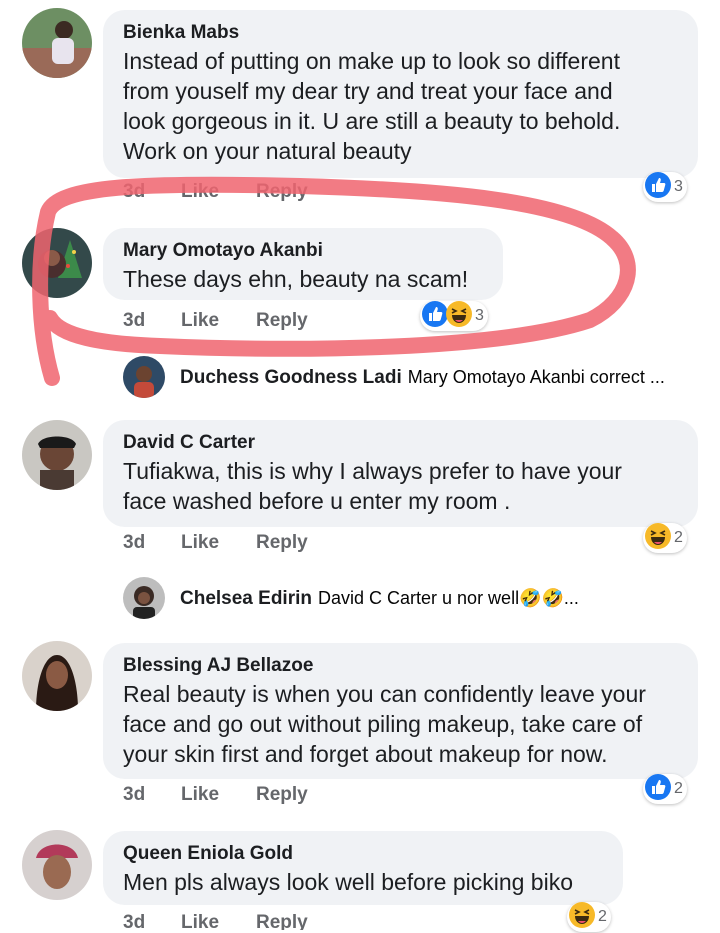 The width and height of the screenshot is (720, 933). What do you see at coordinates (291, 377) in the screenshot?
I see `reply-author: Duchess Goodness Ladi` at bounding box center [291, 377].